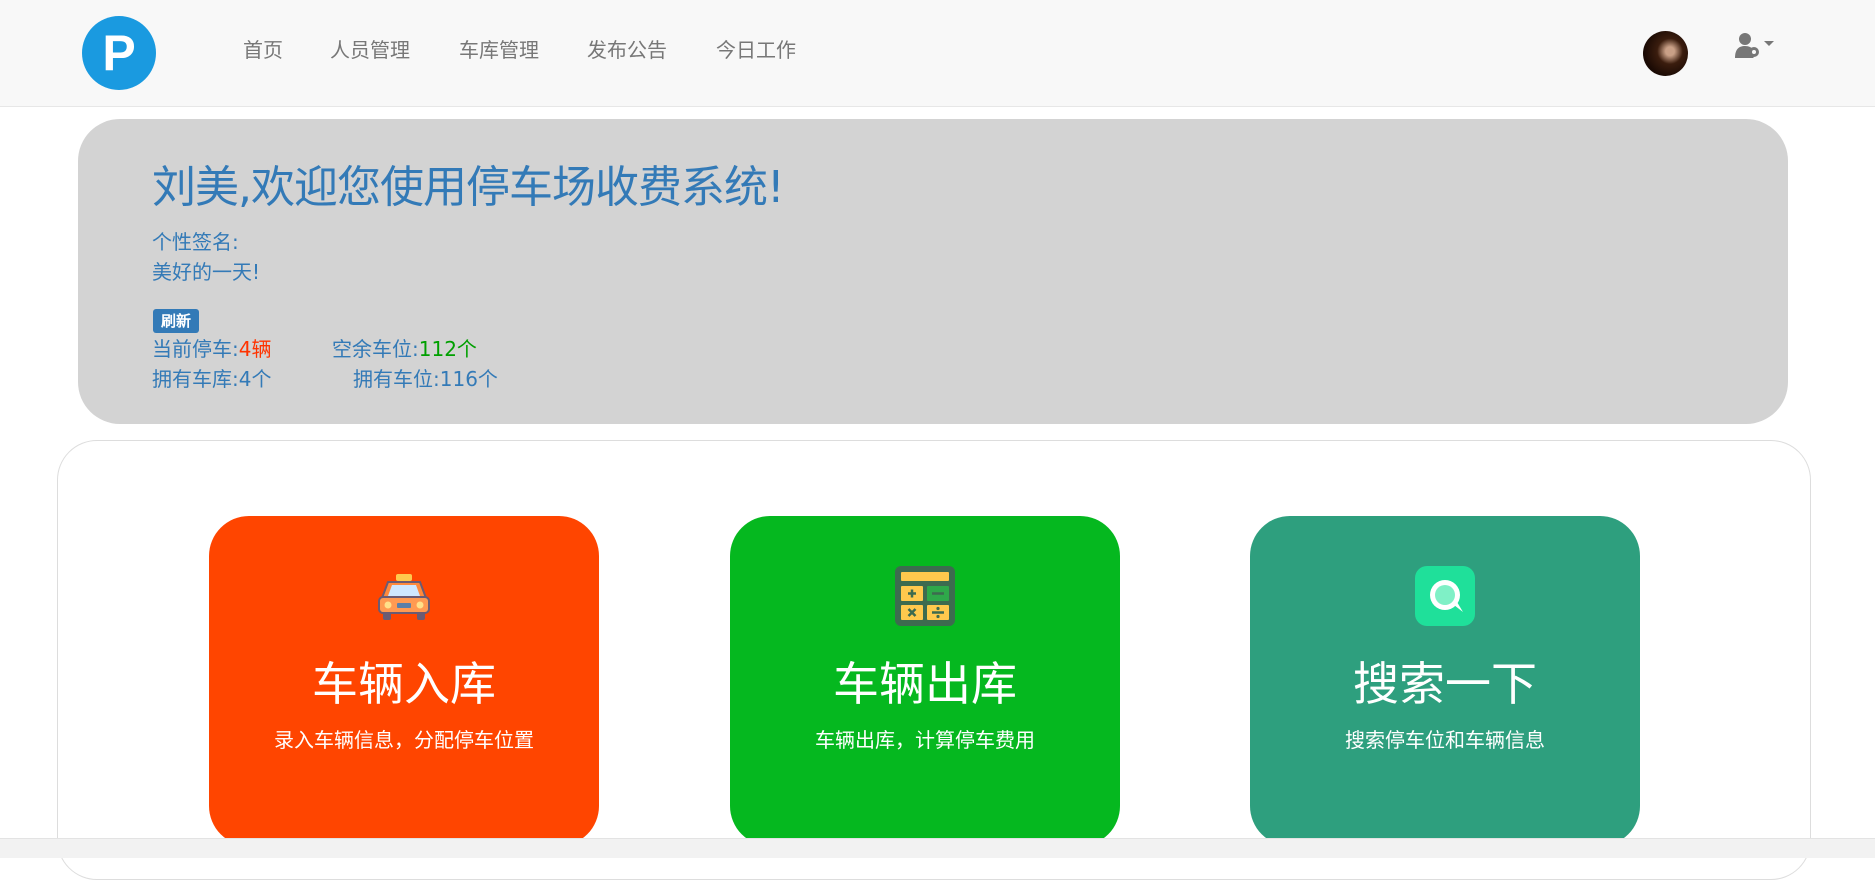  Describe the element at coordinates (468, 187) in the screenshot. I see `welcome-heading: 刘美,欢迎您使用停车场收费系统!` at that location.